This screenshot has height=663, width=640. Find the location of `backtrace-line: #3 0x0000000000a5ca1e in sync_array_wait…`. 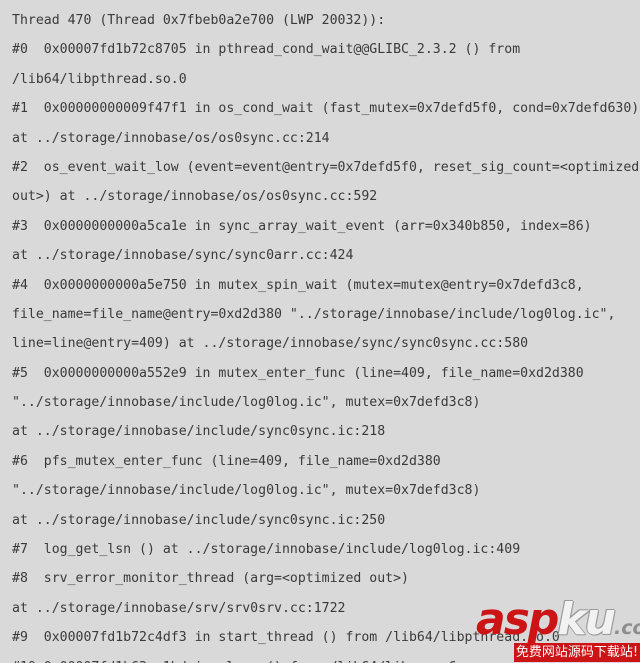

backtrace-line: #3 0x0000000000a5ca1e in sync_array_wait… is located at coordinates (302, 226).